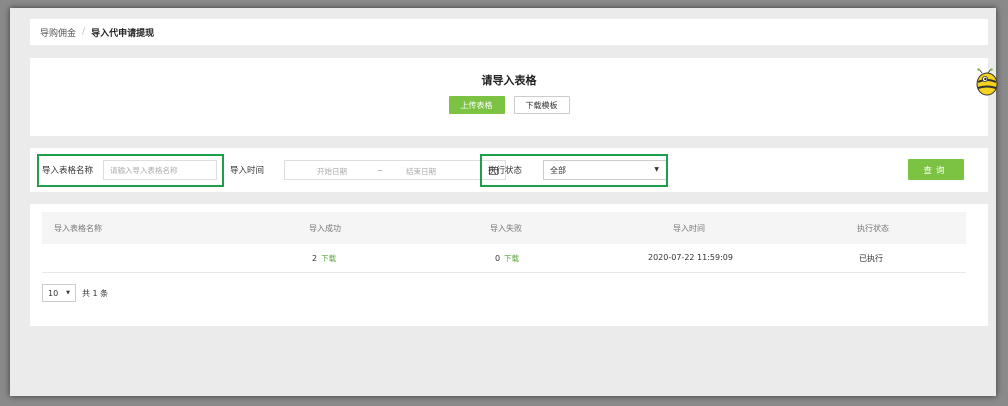 The width and height of the screenshot is (1008, 406). Describe the element at coordinates (871, 258) in the screenshot. I see `cell-execution-status: 已执行` at that location.